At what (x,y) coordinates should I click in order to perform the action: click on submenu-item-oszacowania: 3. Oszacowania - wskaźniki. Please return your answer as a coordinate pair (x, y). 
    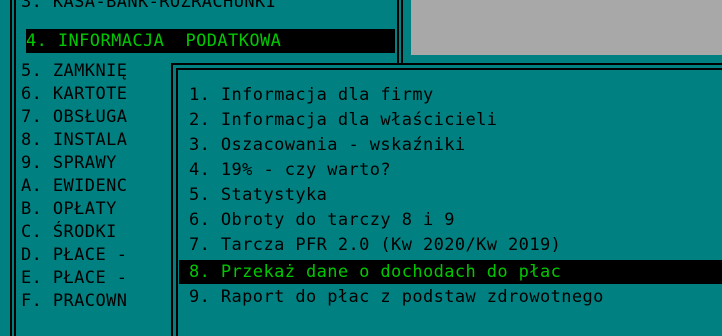
    Looking at the image, I should click on (327, 145).